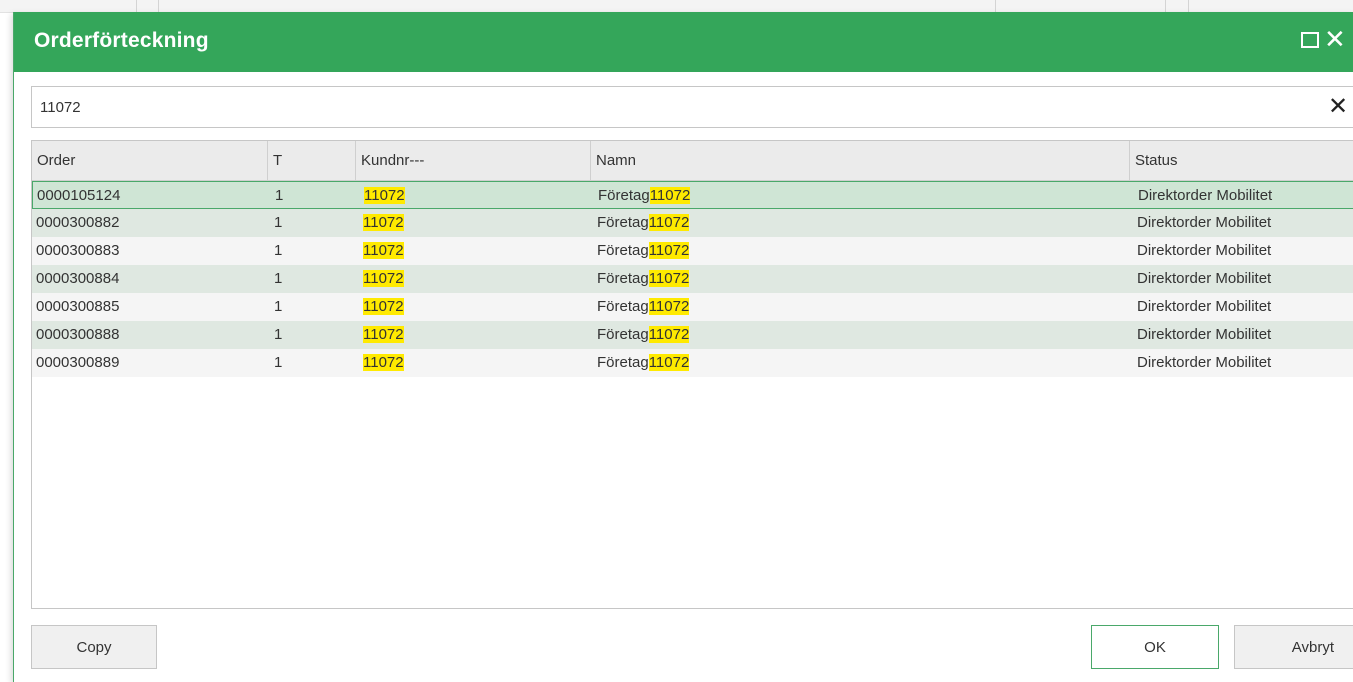 This screenshot has height=682, width=1353. I want to click on ok-button: OK, so click(1155, 647).